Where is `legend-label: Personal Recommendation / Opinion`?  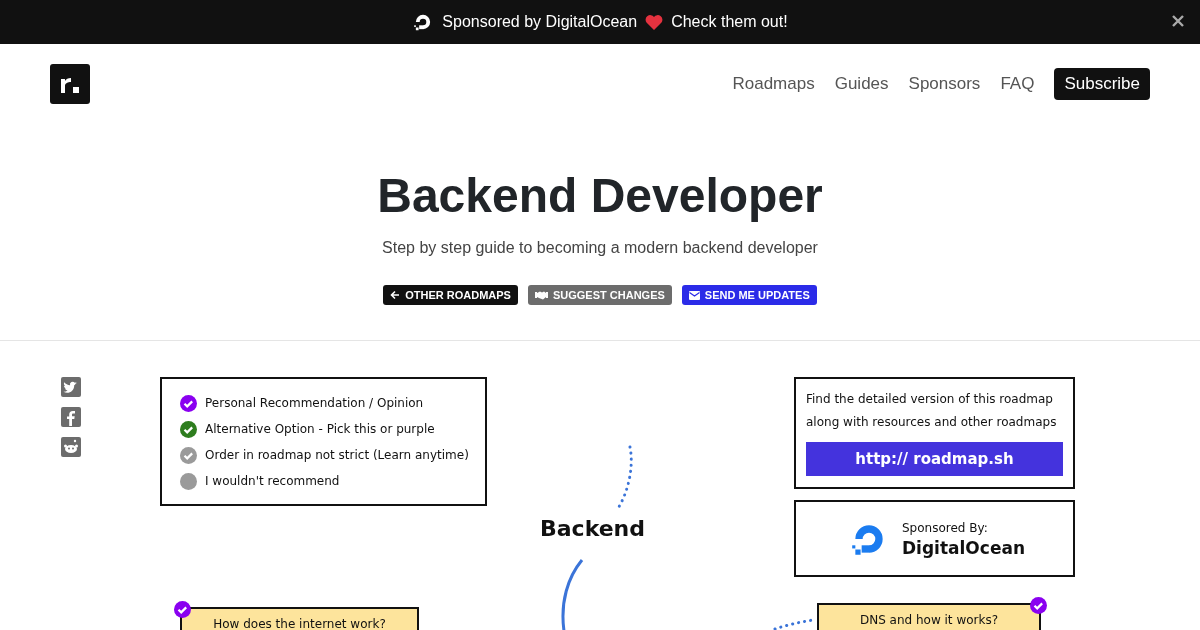
legend-label: Personal Recommendation / Opinion is located at coordinates (314, 403).